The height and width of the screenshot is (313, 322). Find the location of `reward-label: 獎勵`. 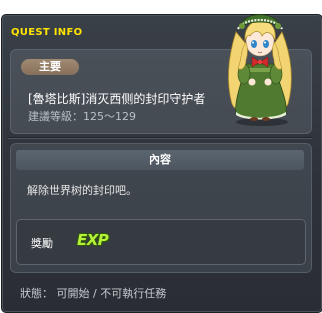

reward-label: 獎勵 is located at coordinates (42, 243).